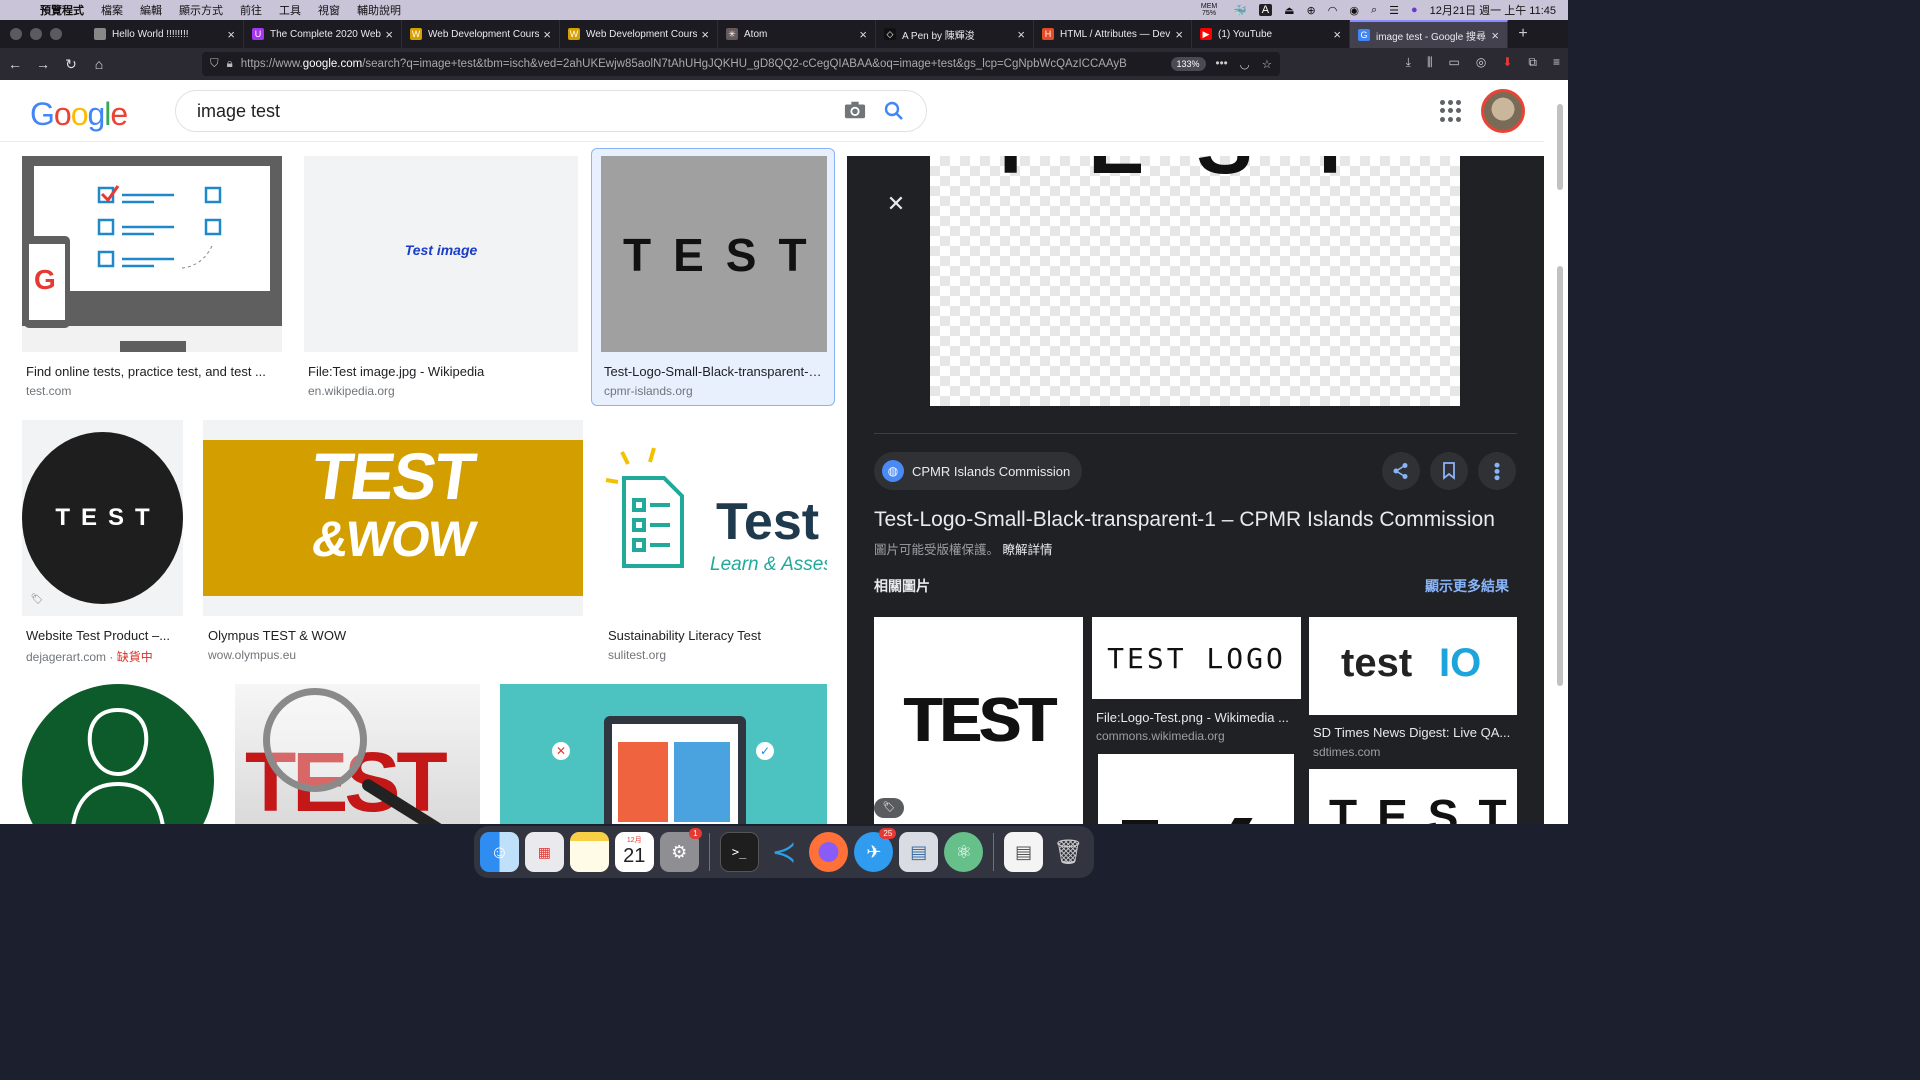 Image resolution: width=1920 pixels, height=1080 pixels. What do you see at coordinates (1267, 64) in the screenshot?
I see `bookmark-star-icon: ☆` at bounding box center [1267, 64].